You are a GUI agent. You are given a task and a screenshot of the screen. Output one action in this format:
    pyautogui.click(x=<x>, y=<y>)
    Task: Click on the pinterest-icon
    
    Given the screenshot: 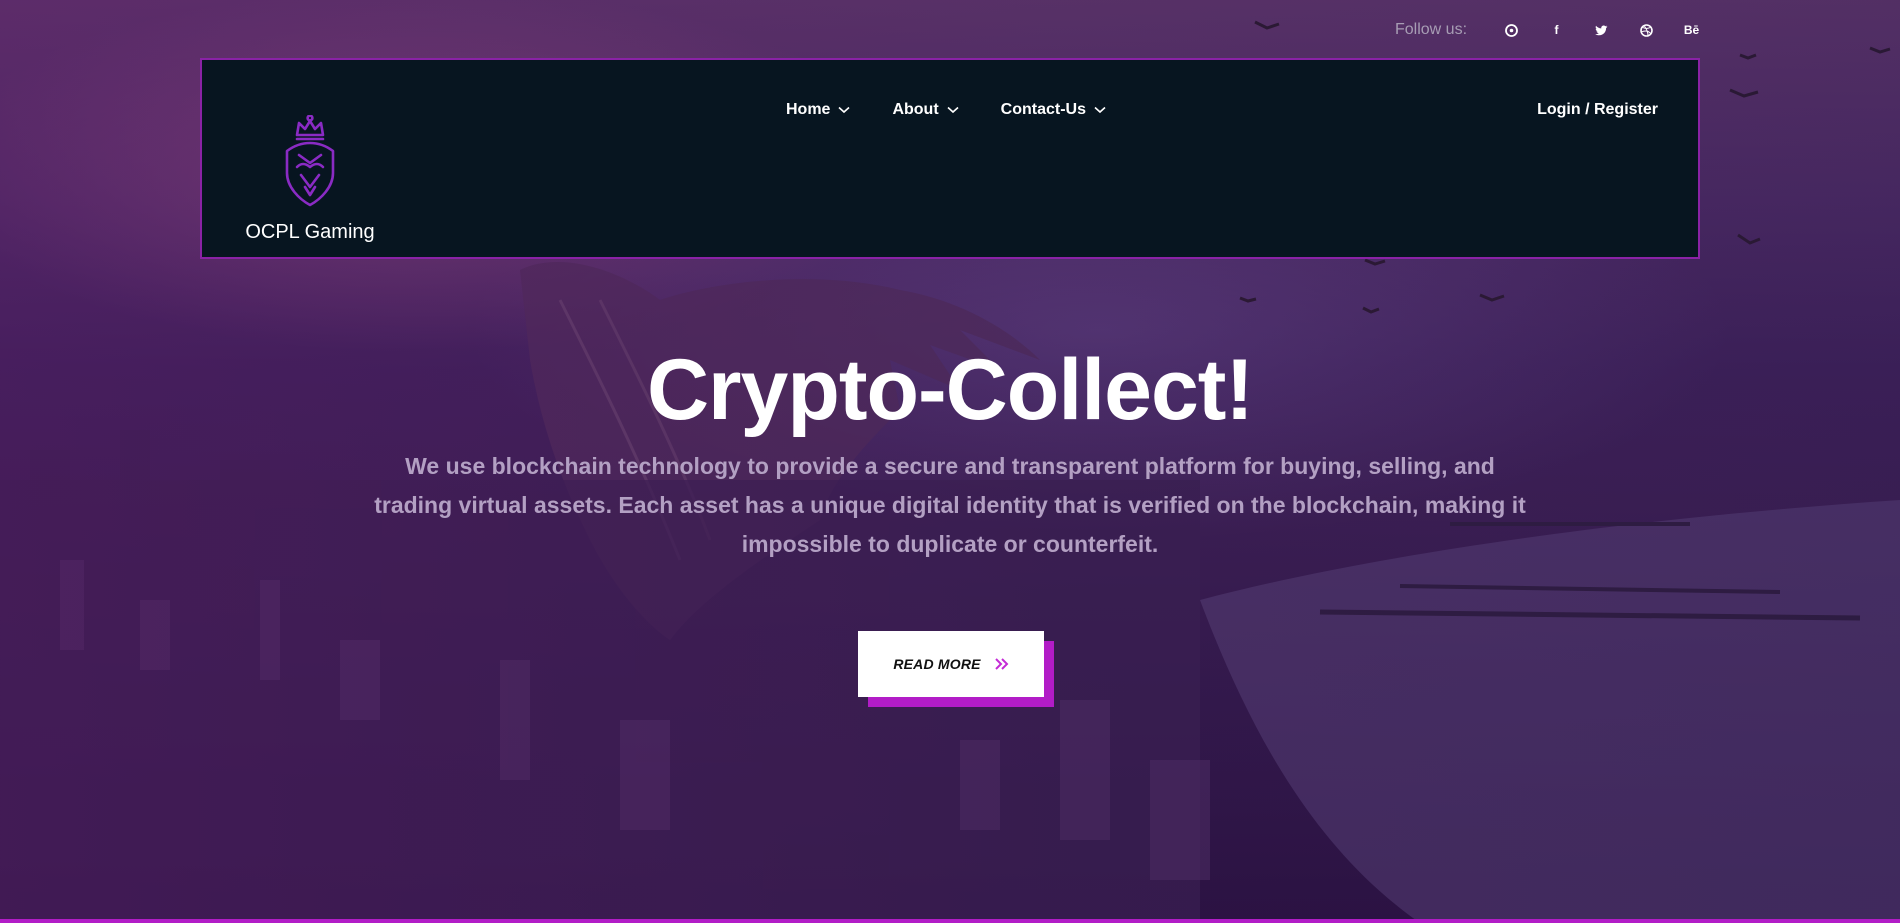 What is the action you would take?
    pyautogui.click(x=1511, y=30)
    